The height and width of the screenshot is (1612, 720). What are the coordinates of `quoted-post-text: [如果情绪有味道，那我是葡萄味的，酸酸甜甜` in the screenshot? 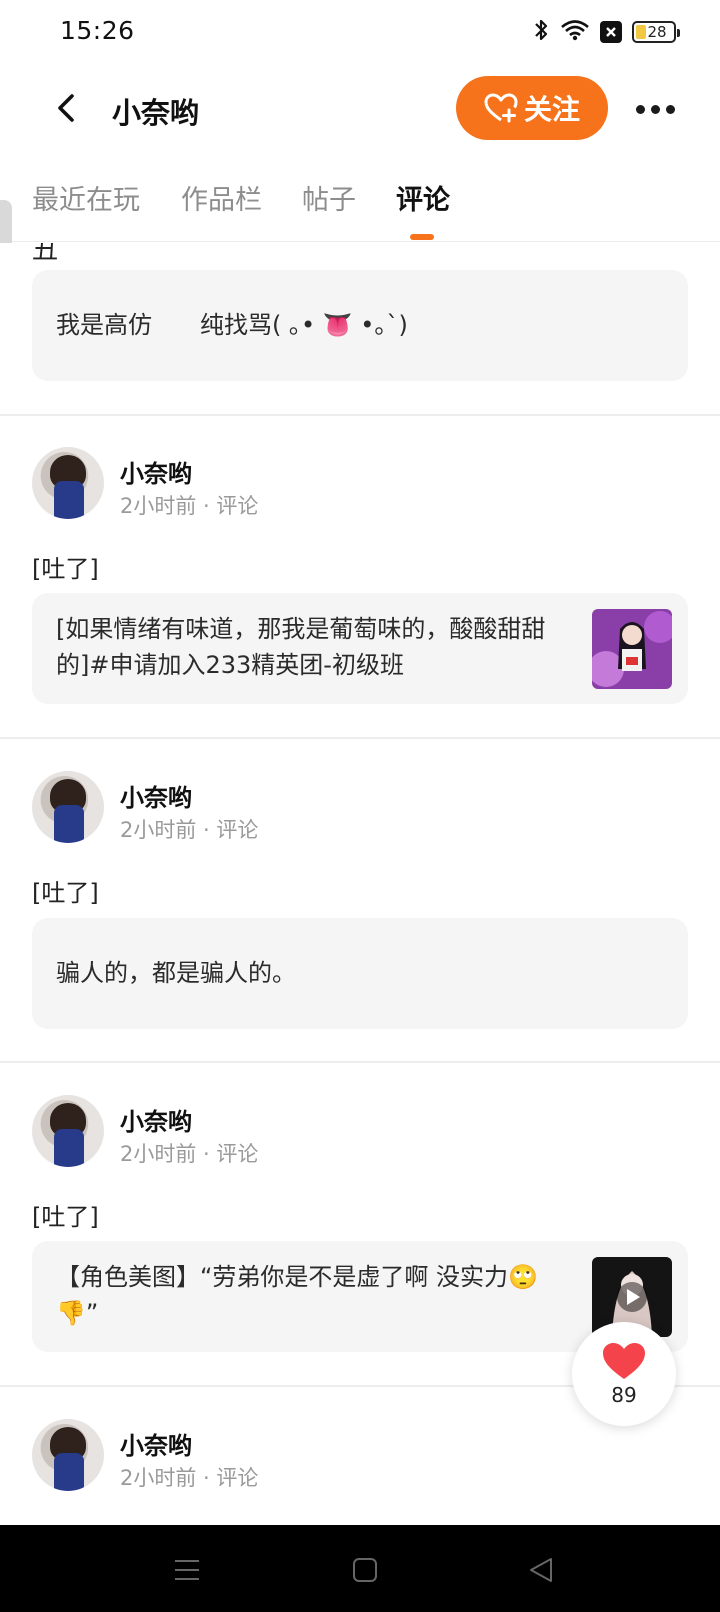 It's located at (301, 629).